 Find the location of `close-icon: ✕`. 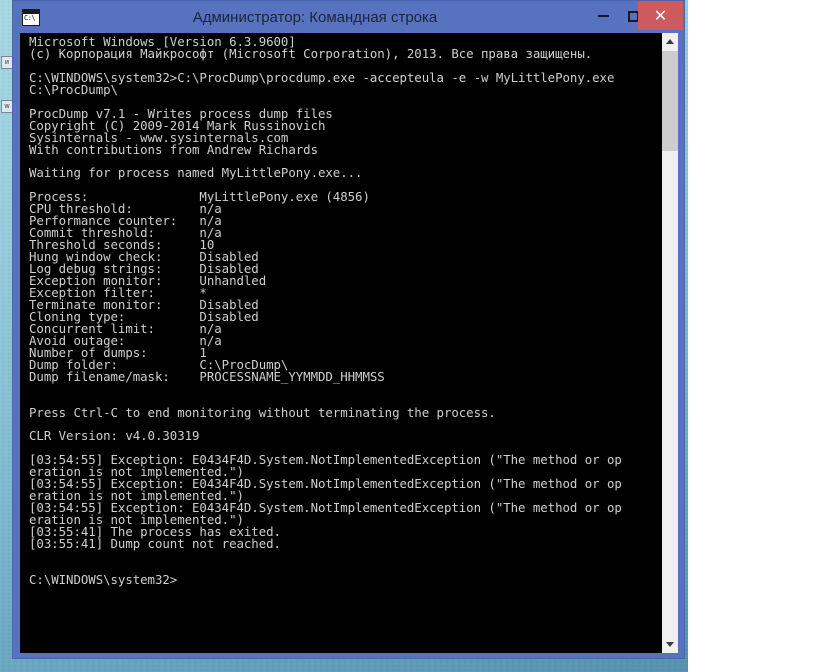

close-icon: ✕ is located at coordinates (660, 15).